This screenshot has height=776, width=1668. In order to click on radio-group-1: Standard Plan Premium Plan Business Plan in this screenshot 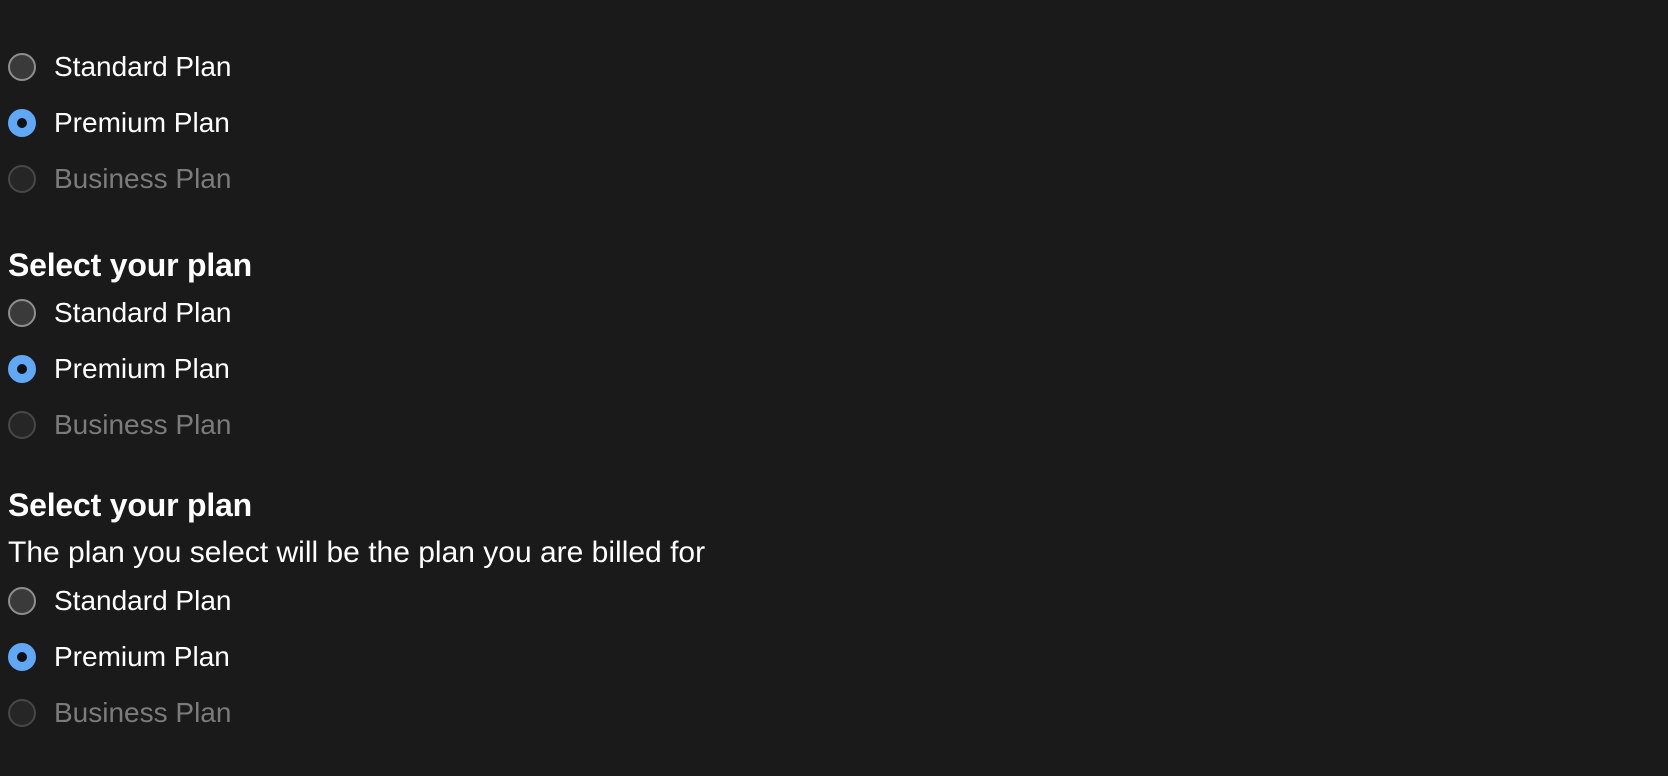, I will do `click(119, 123)`.